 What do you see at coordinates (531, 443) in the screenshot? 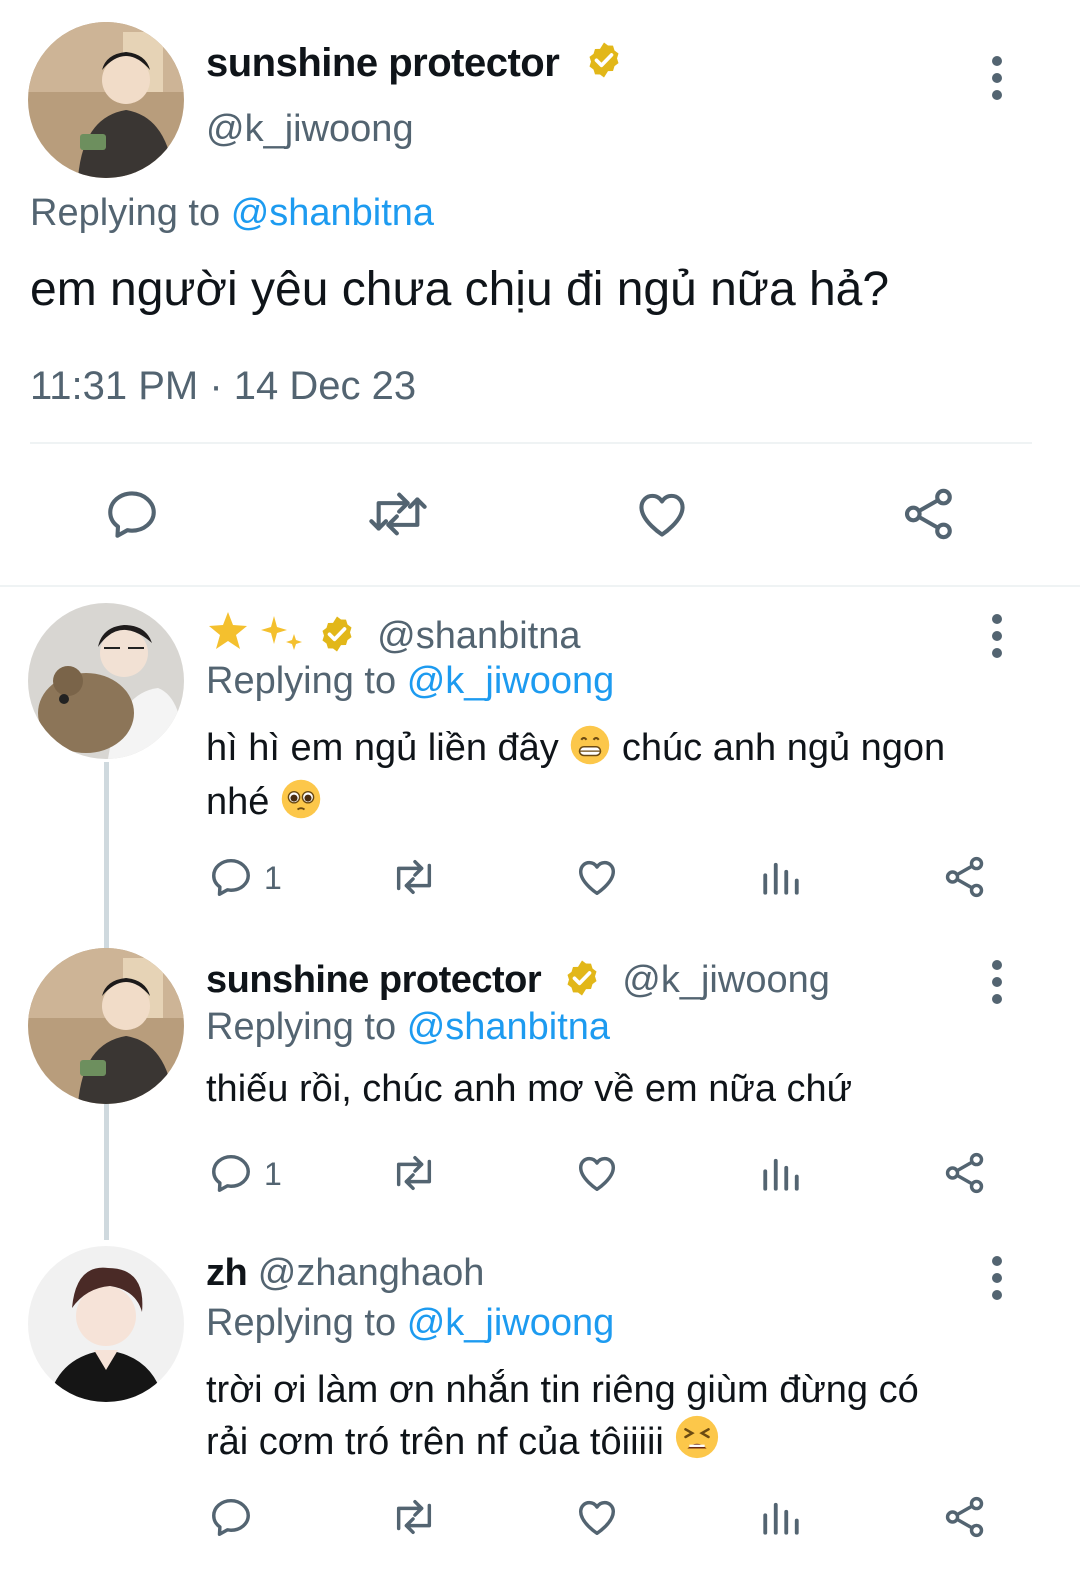
I see `divider` at bounding box center [531, 443].